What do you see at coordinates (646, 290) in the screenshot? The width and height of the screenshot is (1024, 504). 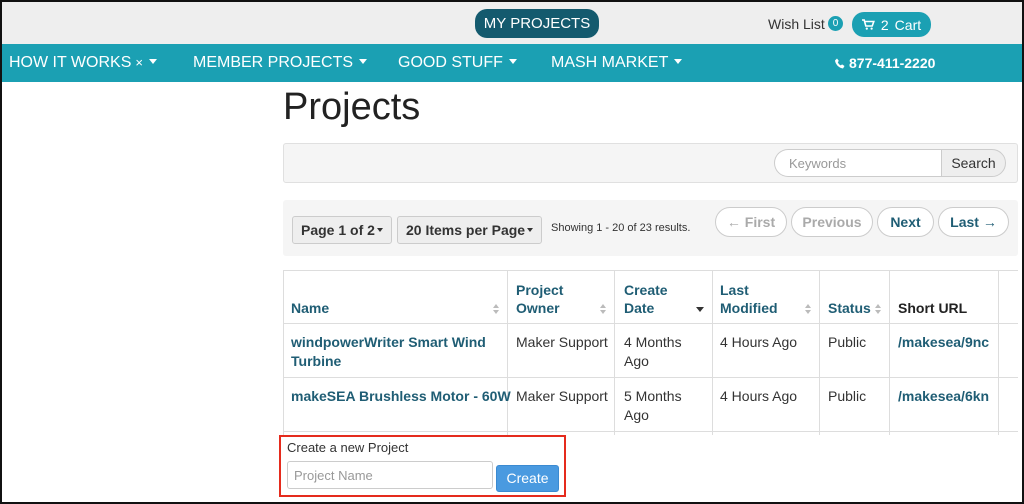 I see `header-create-date-line1: Create` at bounding box center [646, 290].